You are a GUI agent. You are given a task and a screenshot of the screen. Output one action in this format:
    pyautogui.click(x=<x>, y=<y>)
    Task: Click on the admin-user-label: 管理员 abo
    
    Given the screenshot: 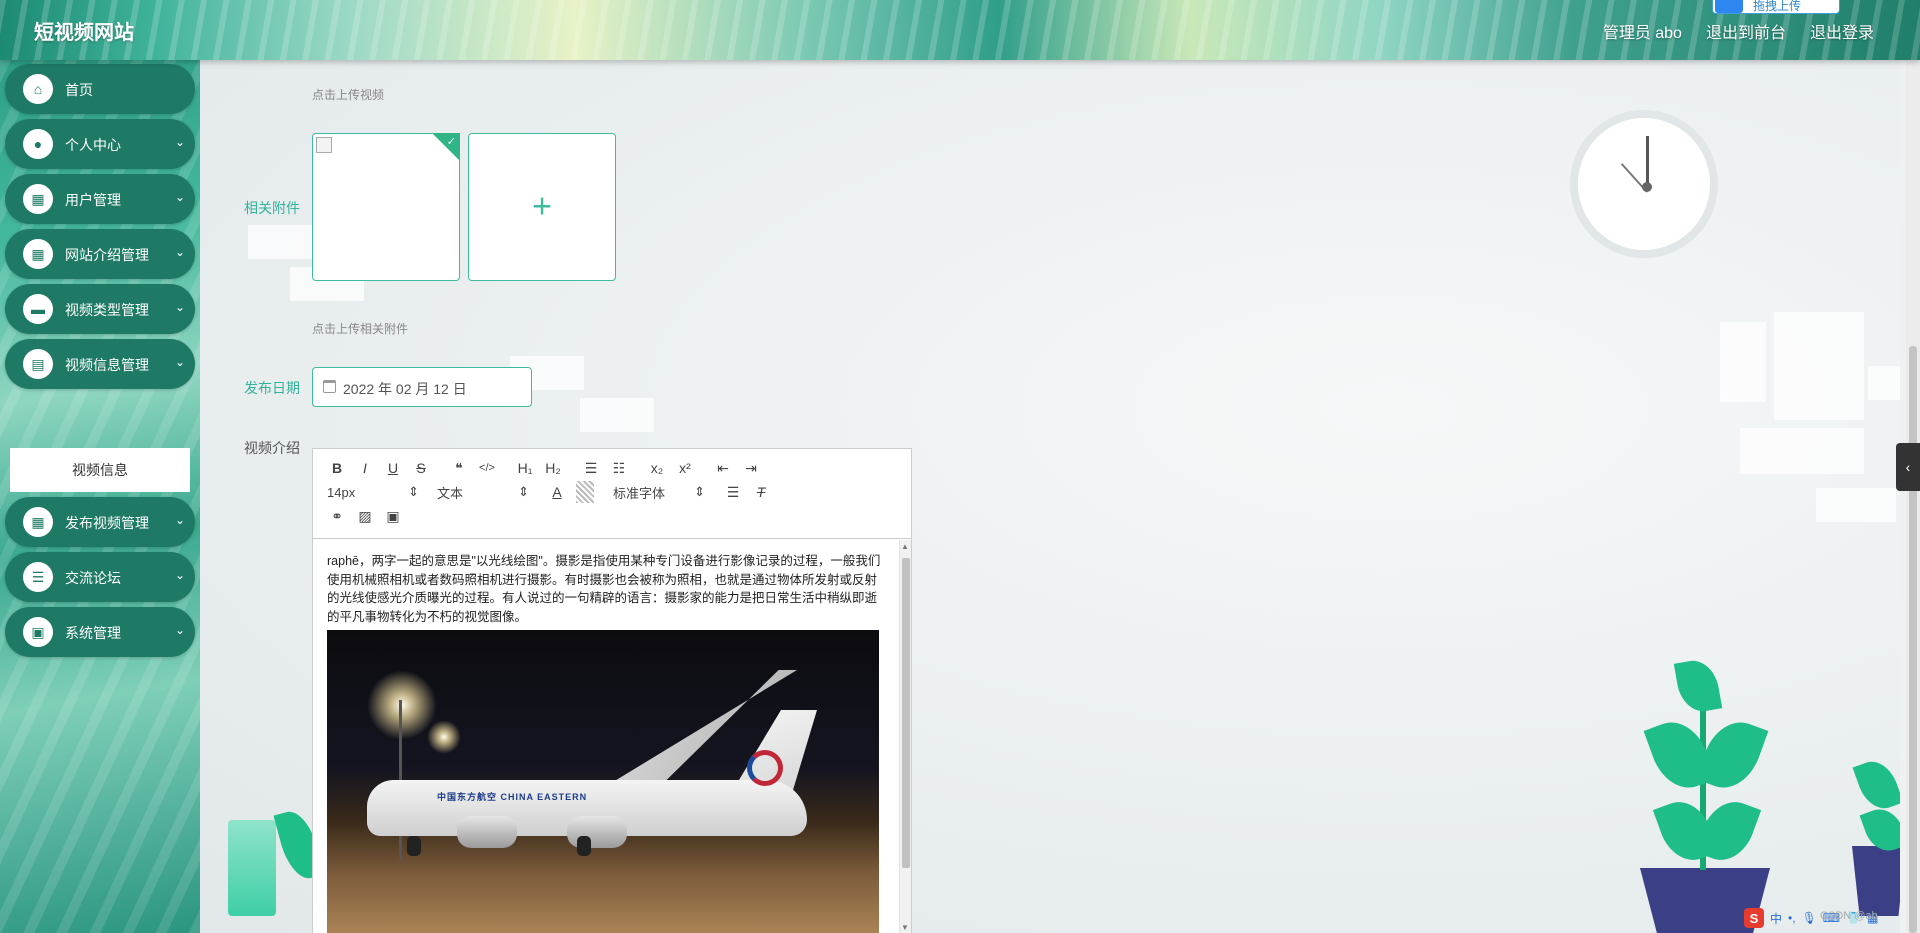 What is the action you would take?
    pyautogui.click(x=1642, y=33)
    